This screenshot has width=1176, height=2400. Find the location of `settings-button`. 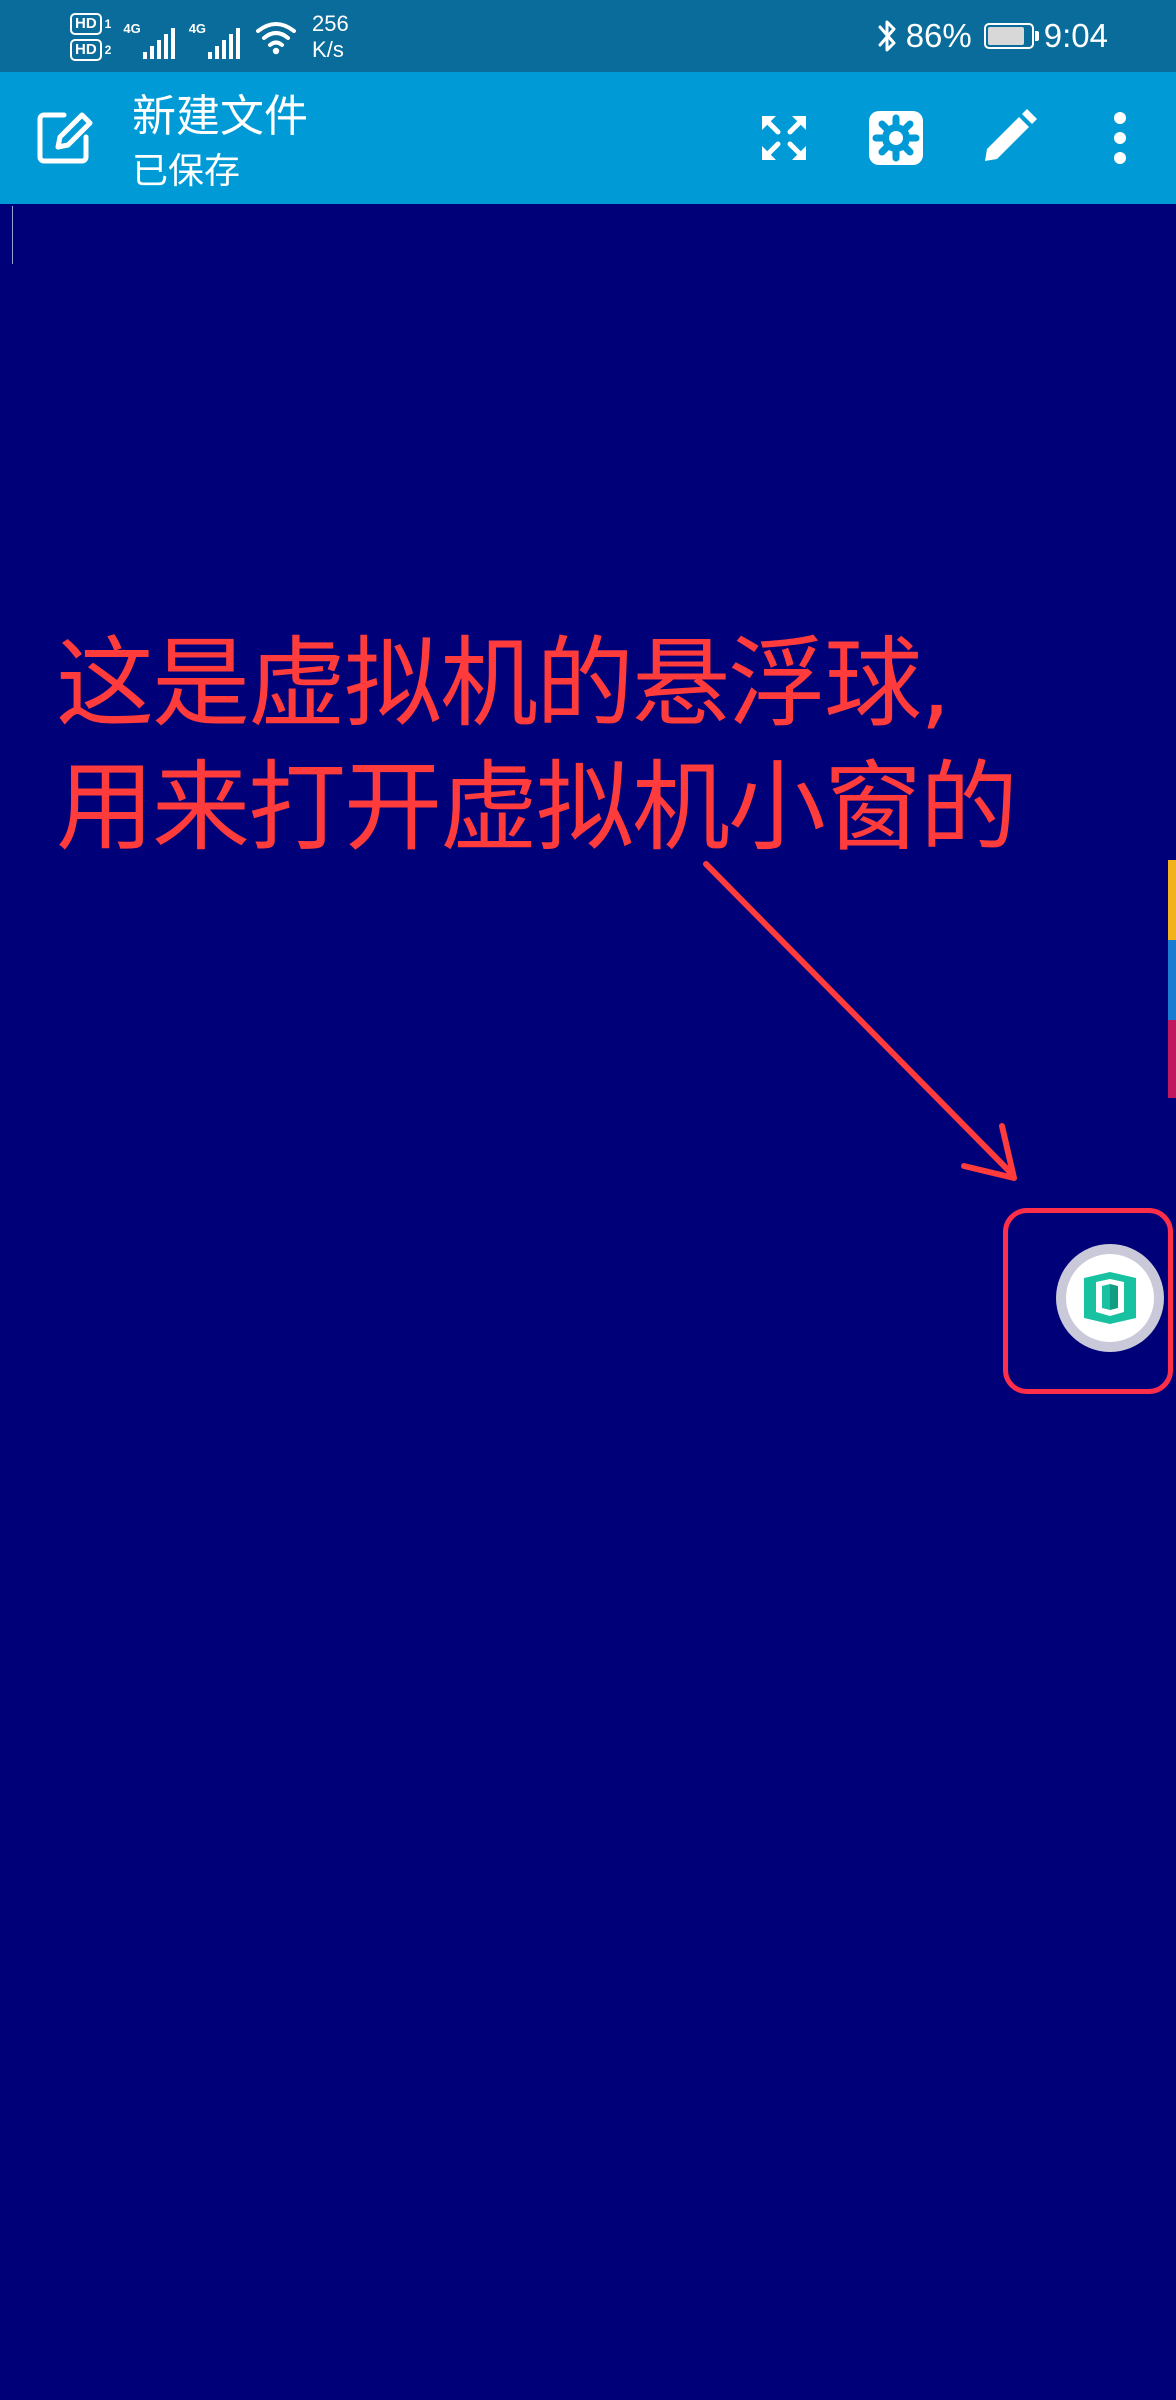

settings-button is located at coordinates (896, 138).